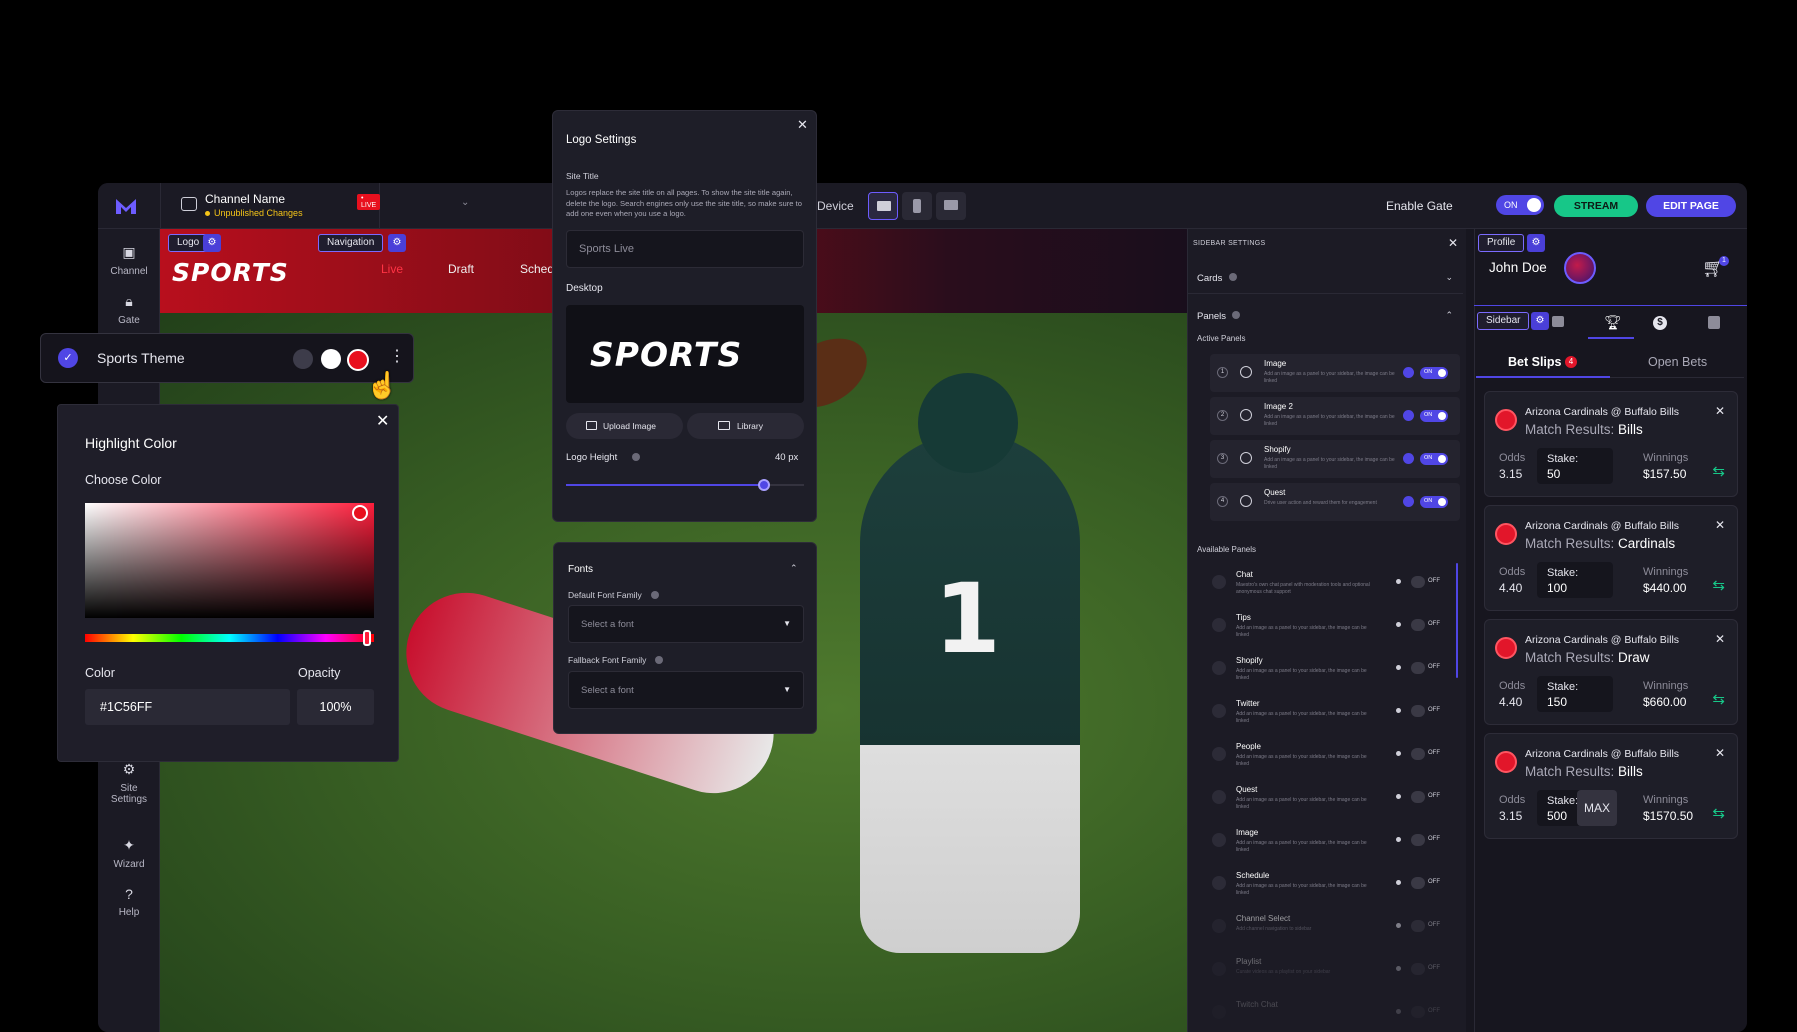 Image resolution: width=1797 pixels, height=1032 pixels. I want to click on sidebar-tag: Sidebar, so click(1503, 321).